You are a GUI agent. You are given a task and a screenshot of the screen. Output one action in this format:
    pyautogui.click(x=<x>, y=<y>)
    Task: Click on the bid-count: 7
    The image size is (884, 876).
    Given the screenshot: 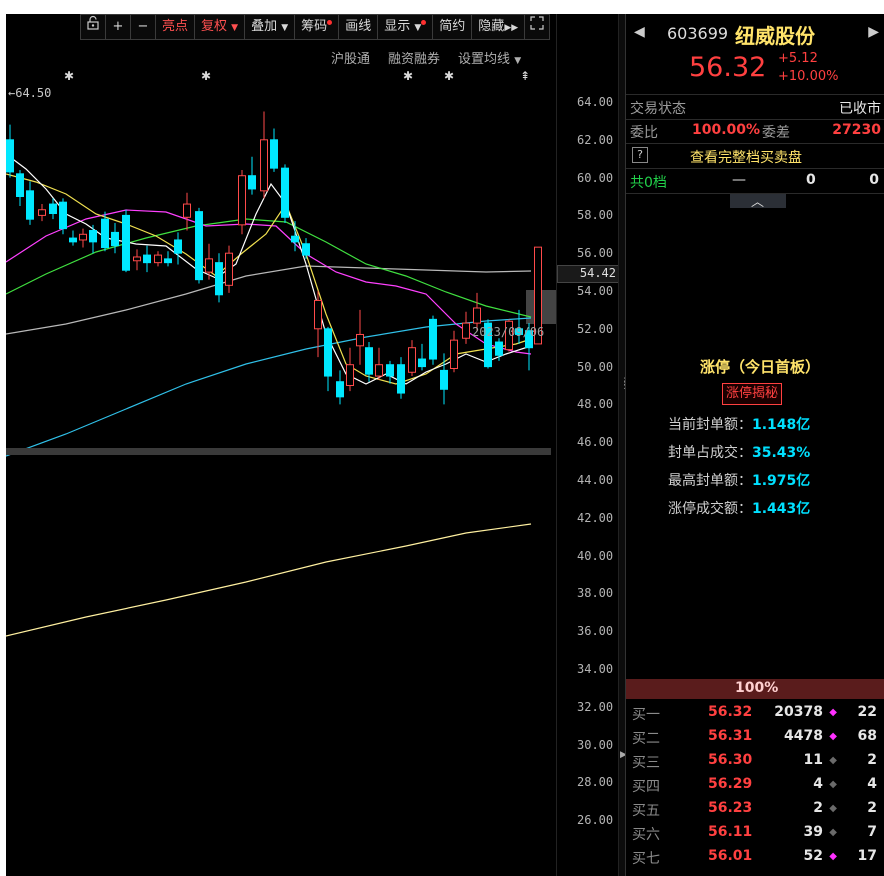 What is the action you would take?
    pyautogui.click(x=872, y=832)
    